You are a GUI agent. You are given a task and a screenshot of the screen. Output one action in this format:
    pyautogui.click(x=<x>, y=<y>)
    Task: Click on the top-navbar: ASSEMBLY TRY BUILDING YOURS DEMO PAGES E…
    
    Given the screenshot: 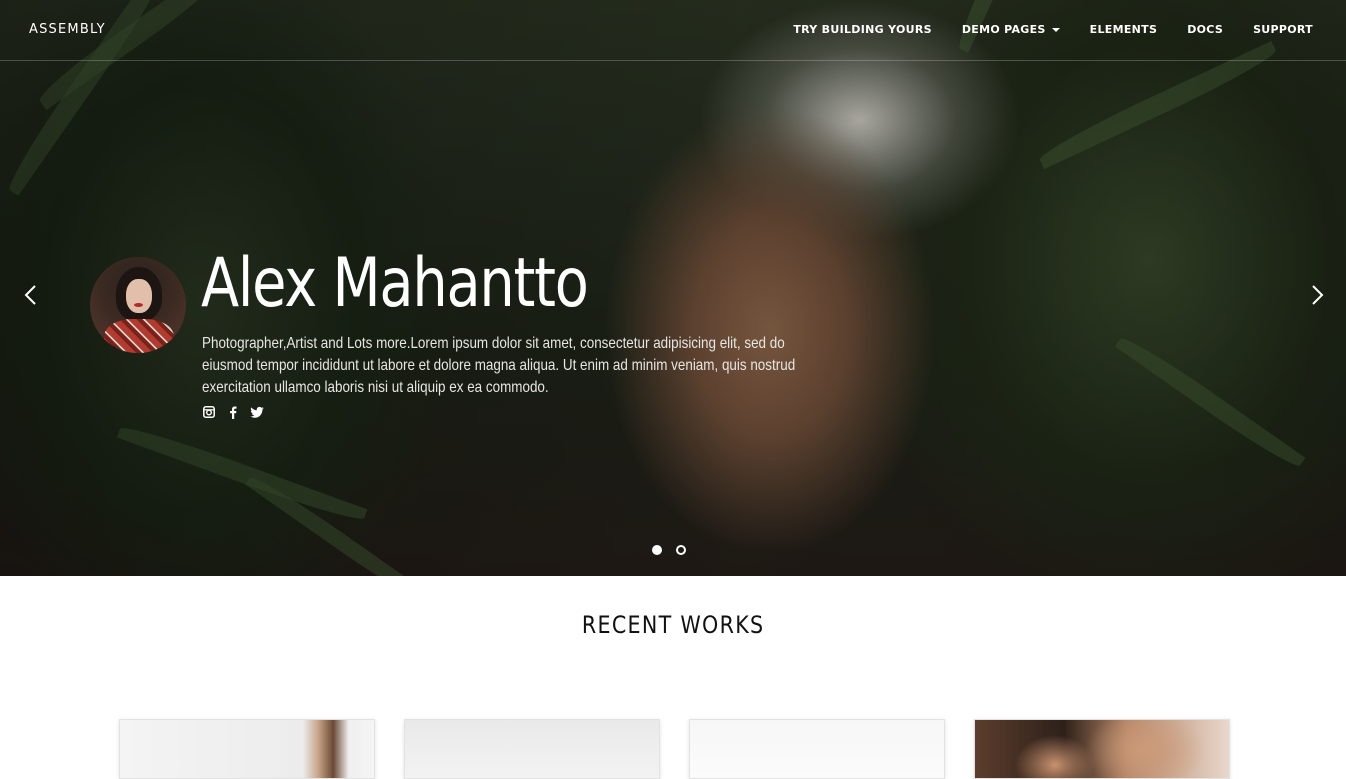 What is the action you would take?
    pyautogui.click(x=673, y=30)
    